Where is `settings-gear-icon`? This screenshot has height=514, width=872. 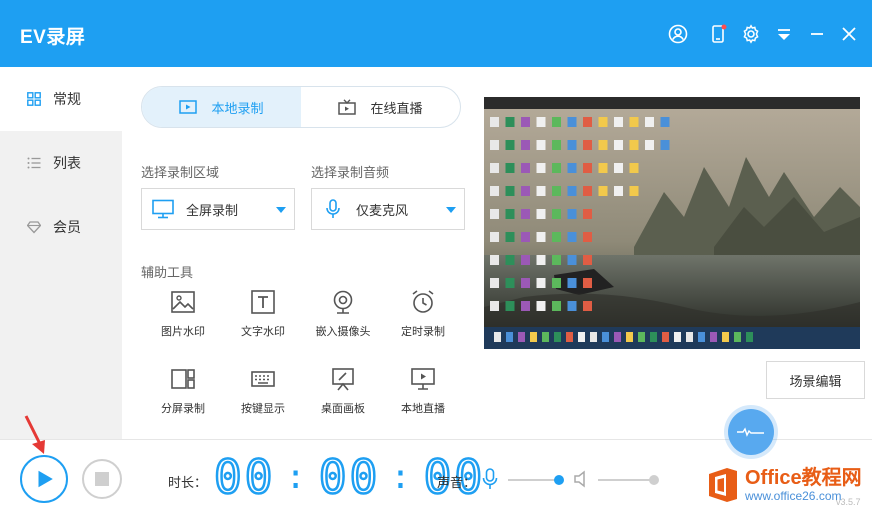
settings-gear-icon is located at coordinates (751, 34).